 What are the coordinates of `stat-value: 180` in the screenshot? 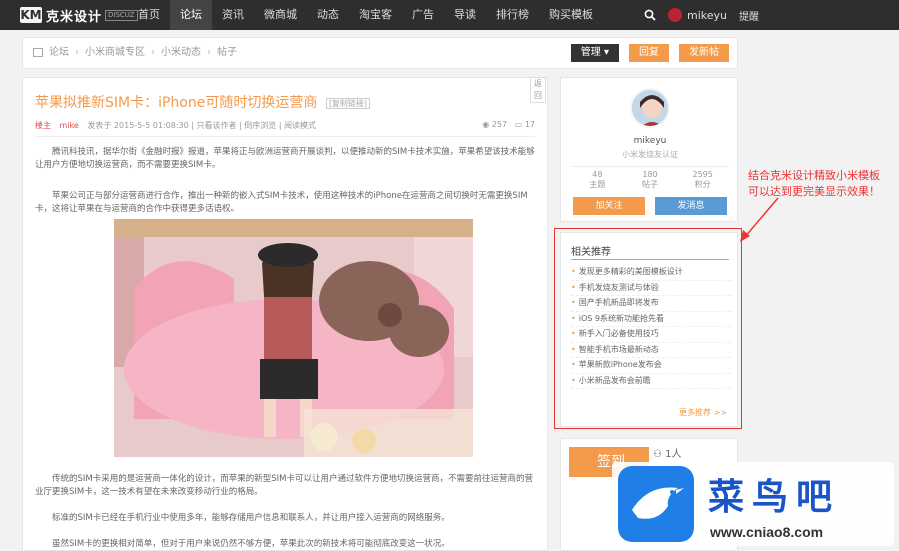 It's located at (650, 174).